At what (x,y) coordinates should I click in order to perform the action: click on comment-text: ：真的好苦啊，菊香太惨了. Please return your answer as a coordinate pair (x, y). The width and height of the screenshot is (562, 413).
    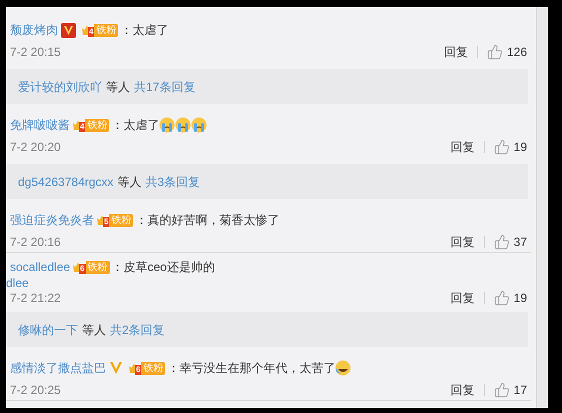
    Looking at the image, I should click on (207, 220).